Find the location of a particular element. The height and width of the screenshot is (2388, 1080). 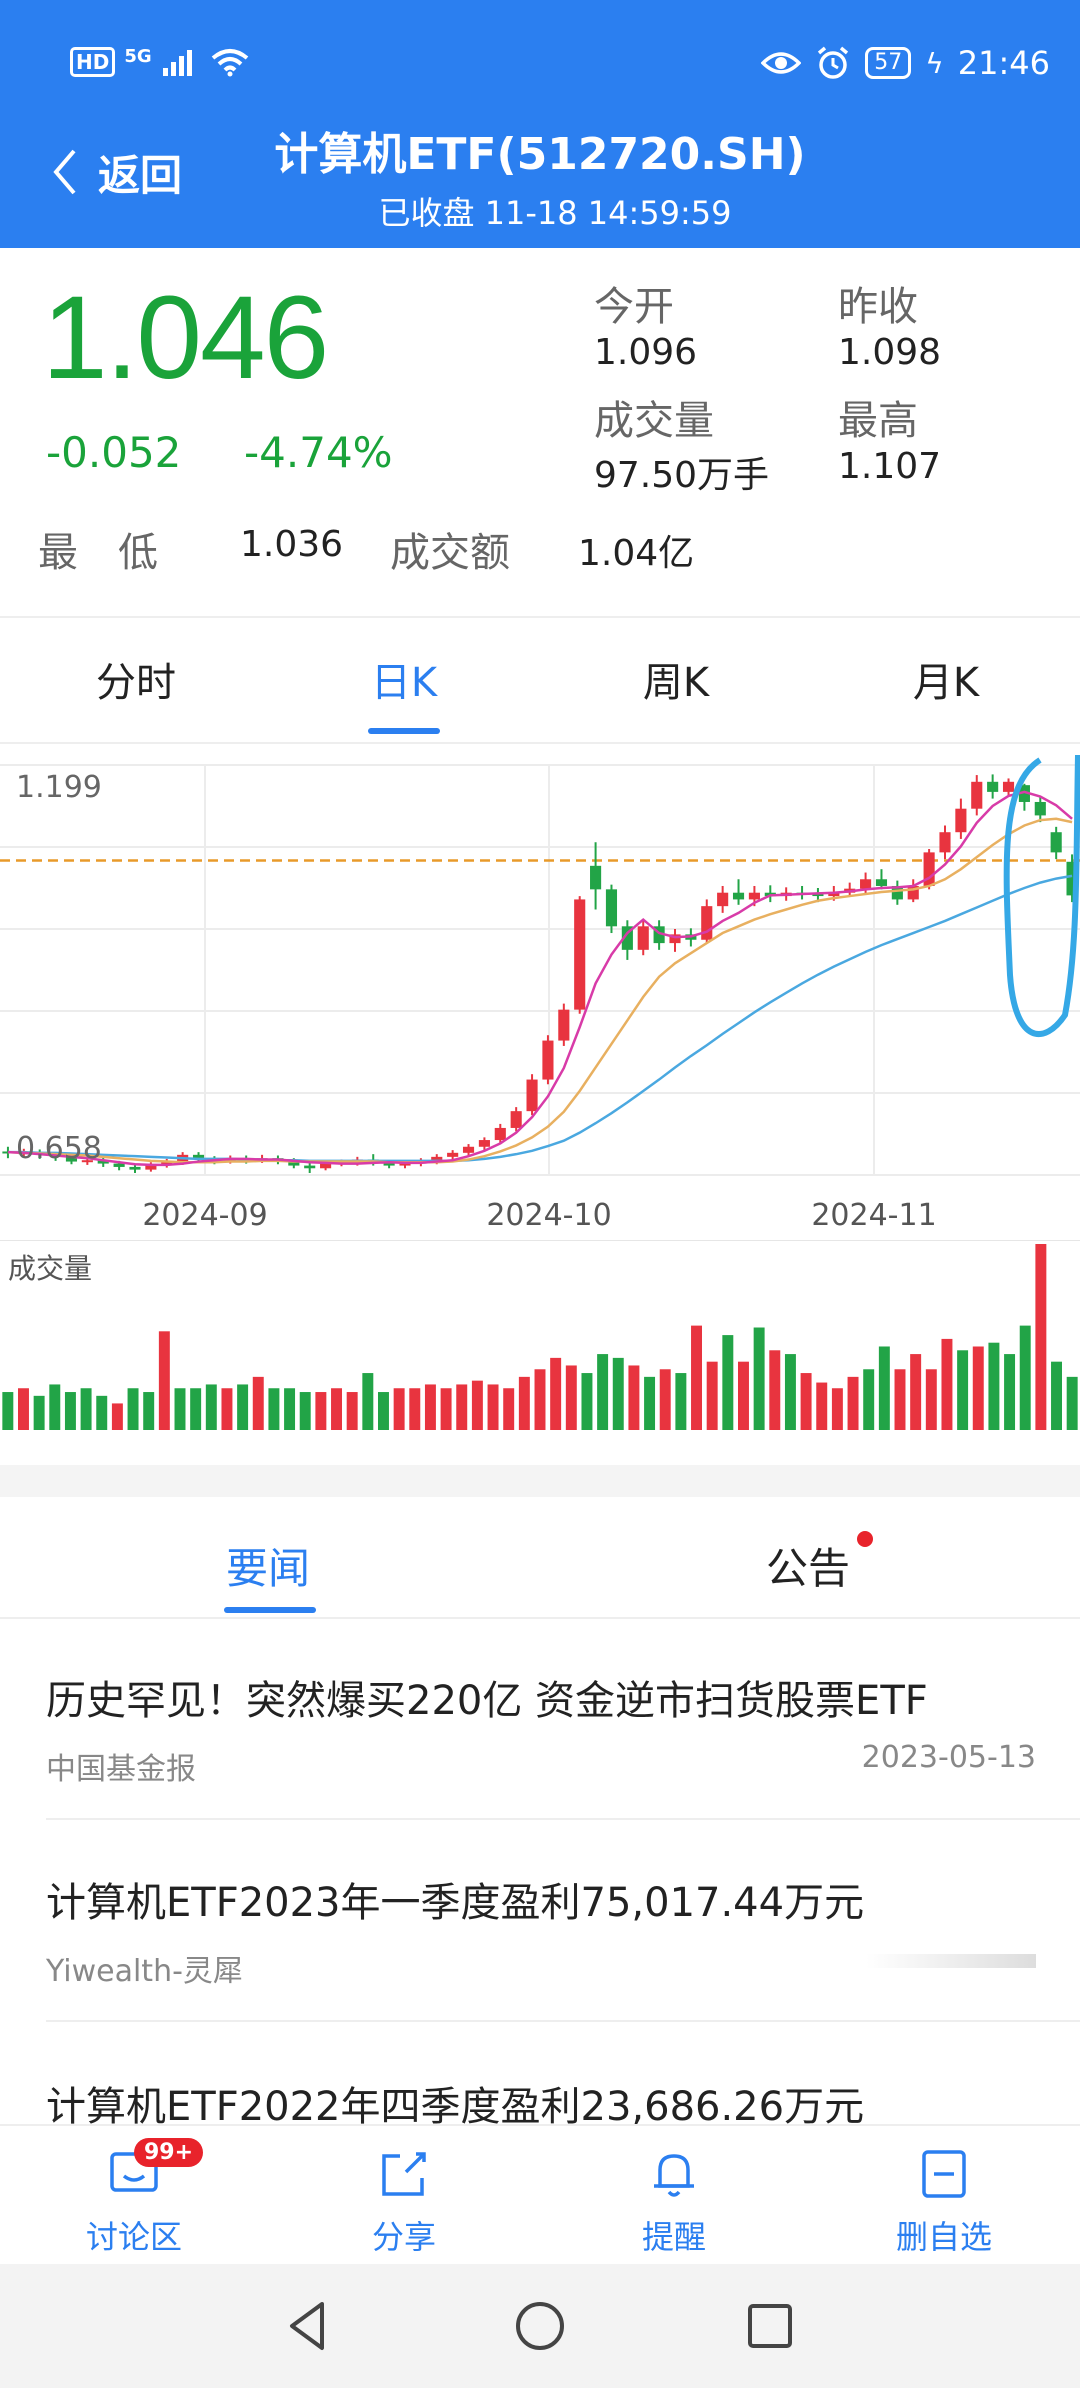

remove-watchlist-button: 删自选 is located at coordinates (944, 2202).